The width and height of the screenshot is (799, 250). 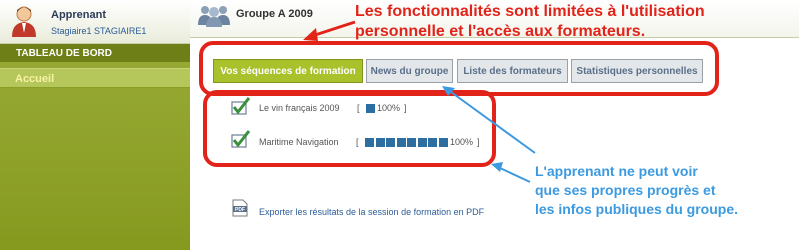 What do you see at coordinates (214, 16) in the screenshot?
I see `group-users-icon` at bounding box center [214, 16].